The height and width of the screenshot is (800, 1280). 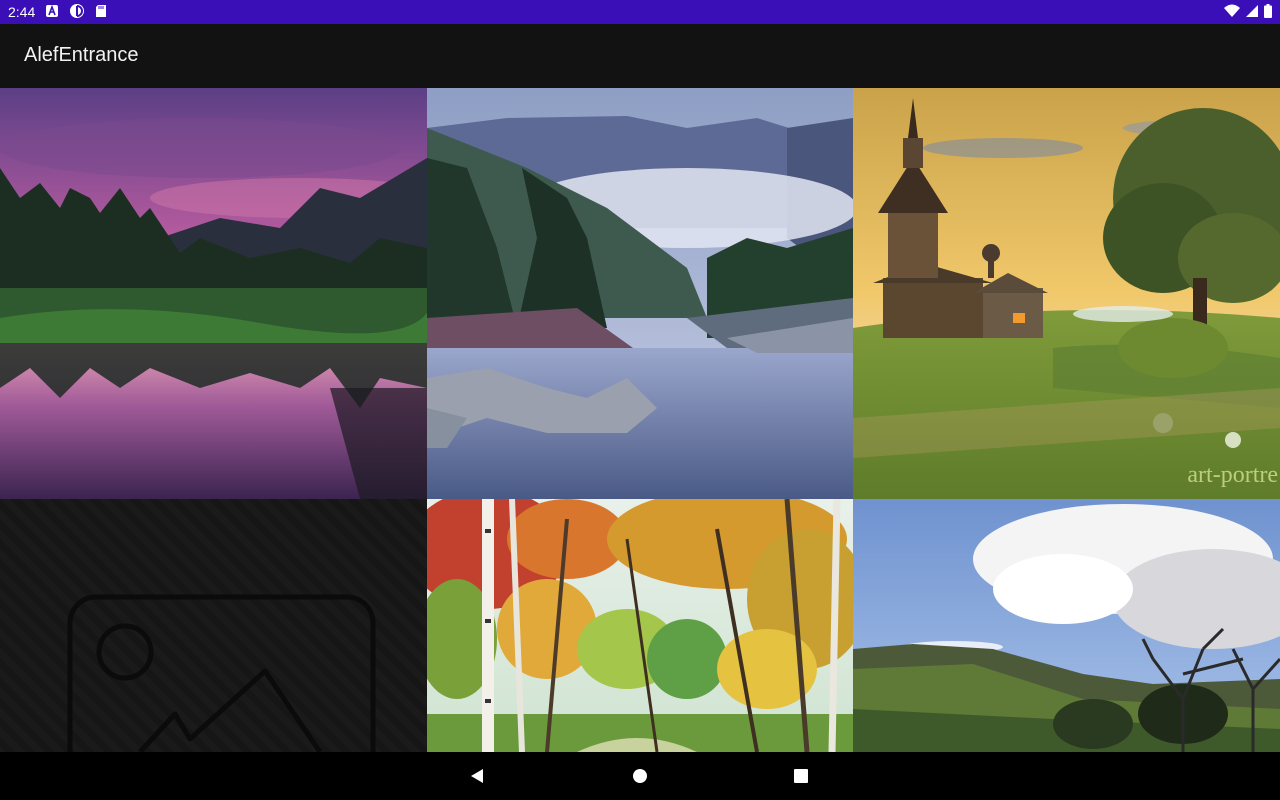 What do you see at coordinates (1252, 12) in the screenshot?
I see `signal-icon` at bounding box center [1252, 12].